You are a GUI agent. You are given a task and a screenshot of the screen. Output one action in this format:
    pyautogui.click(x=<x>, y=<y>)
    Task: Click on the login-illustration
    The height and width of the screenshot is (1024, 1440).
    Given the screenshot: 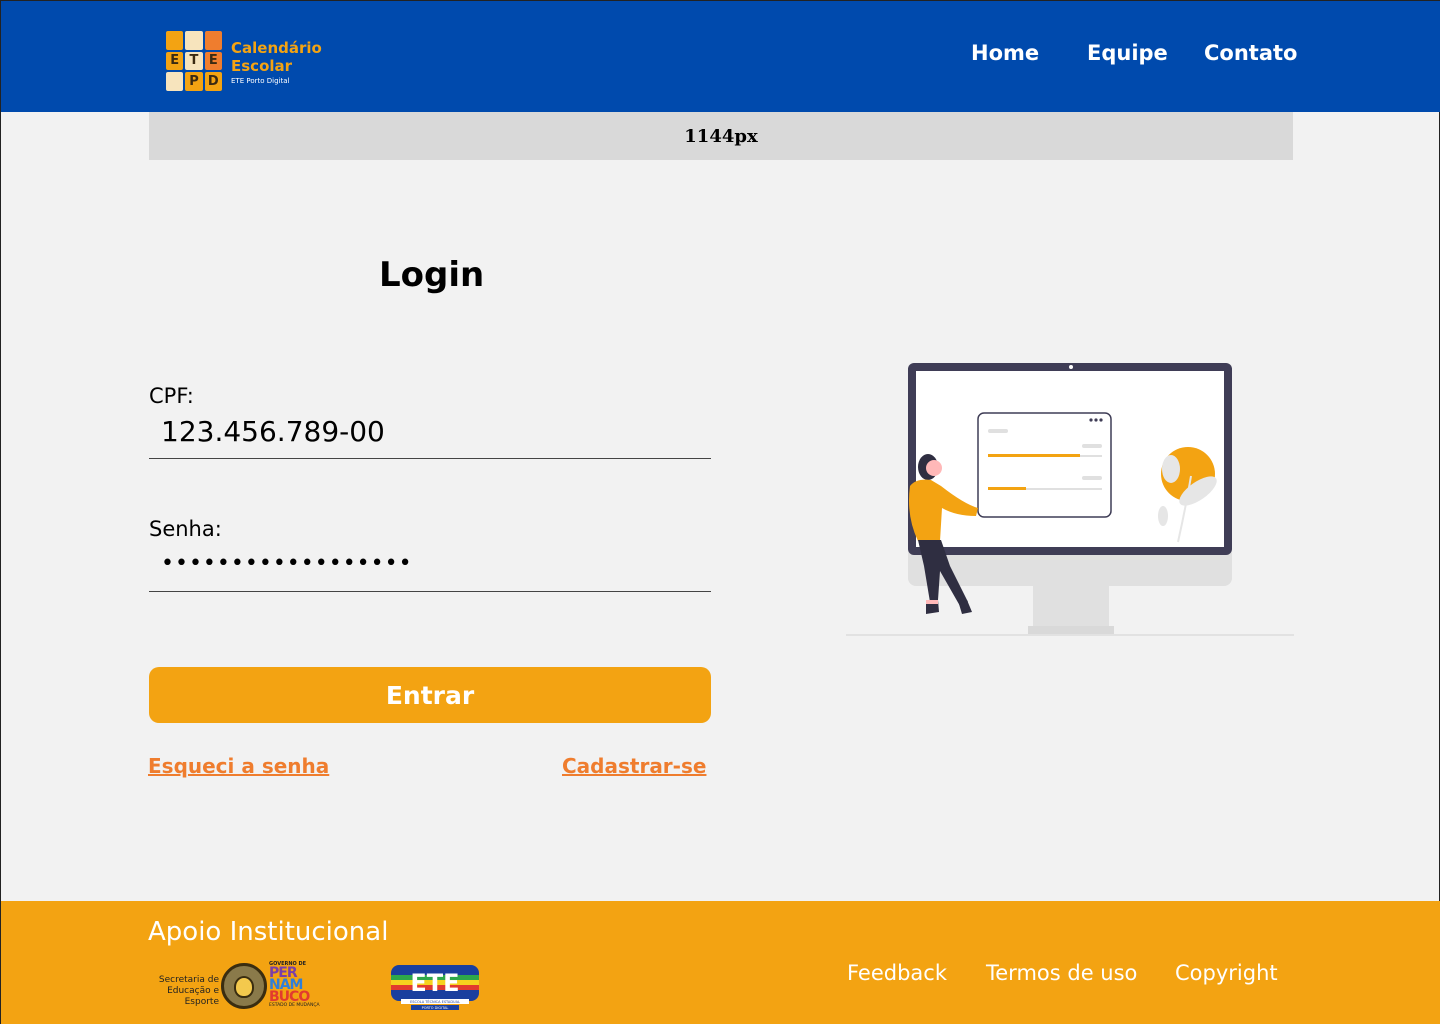 What is the action you would take?
    pyautogui.click(x=1070, y=499)
    